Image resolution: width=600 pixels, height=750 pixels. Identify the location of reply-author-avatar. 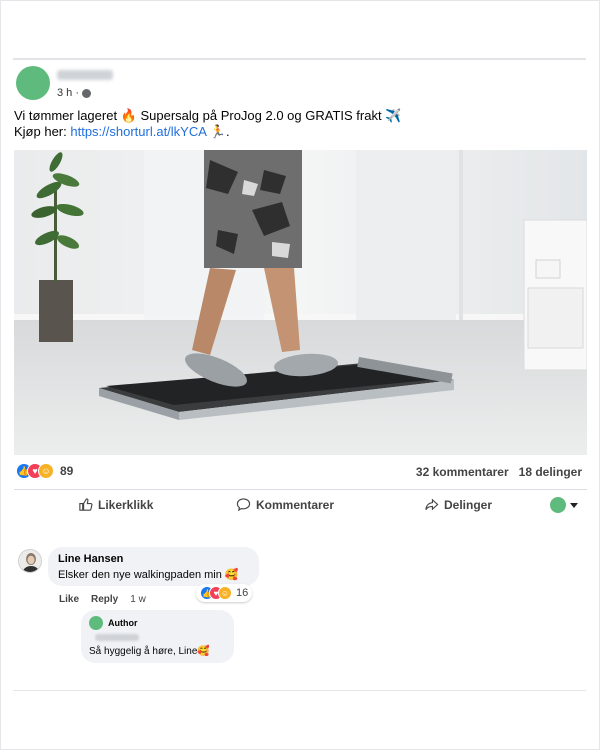
(96, 623).